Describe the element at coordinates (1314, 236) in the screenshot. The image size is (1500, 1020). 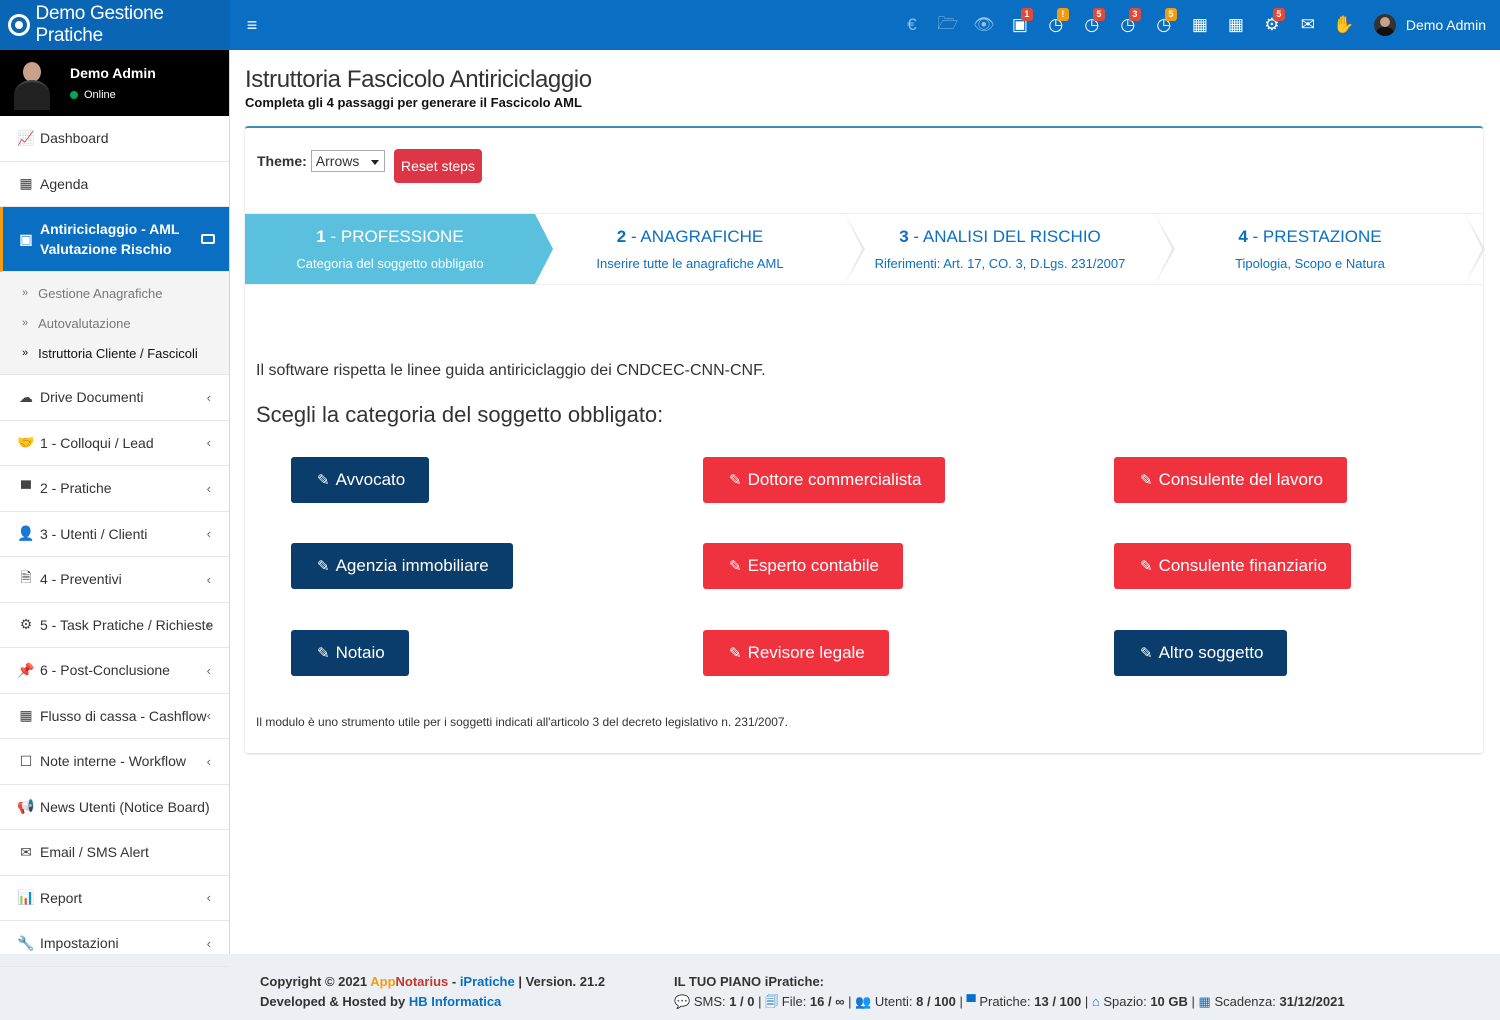
I see `step-title-text: - PRESTAZIONE` at that location.